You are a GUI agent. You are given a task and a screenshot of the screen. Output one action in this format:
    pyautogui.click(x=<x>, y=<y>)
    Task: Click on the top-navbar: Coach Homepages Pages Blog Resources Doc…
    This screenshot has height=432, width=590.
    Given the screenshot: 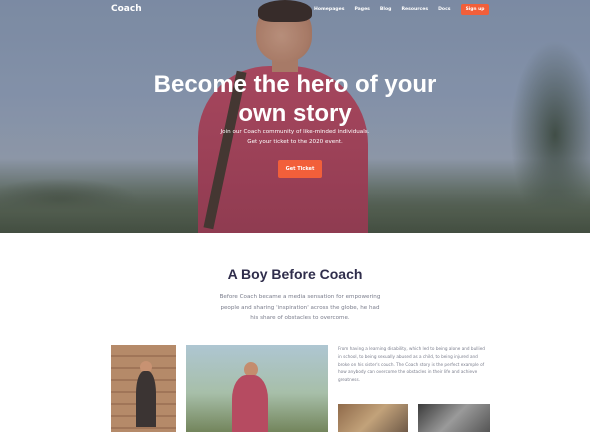 What is the action you would take?
    pyautogui.click(x=295, y=10)
    